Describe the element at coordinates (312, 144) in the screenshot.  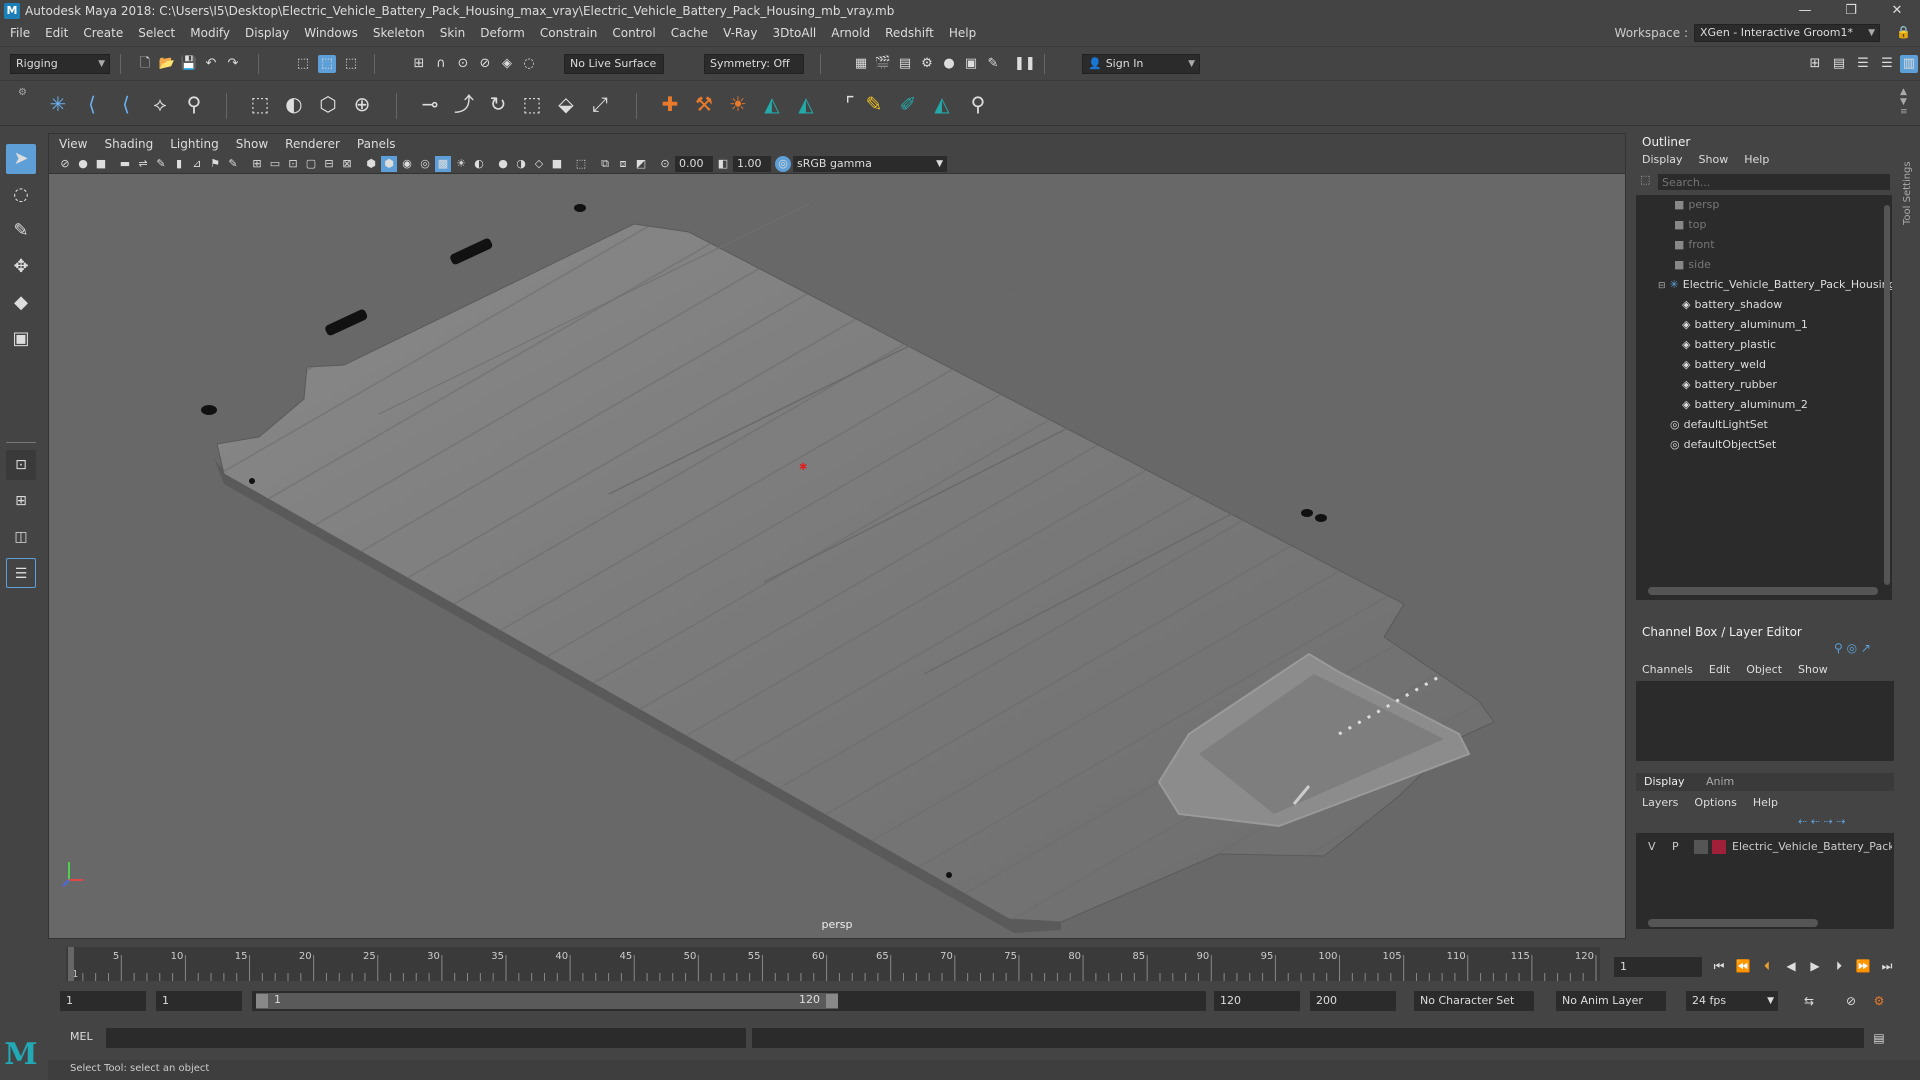
I see `vp-menu-renderer: Renderer` at that location.